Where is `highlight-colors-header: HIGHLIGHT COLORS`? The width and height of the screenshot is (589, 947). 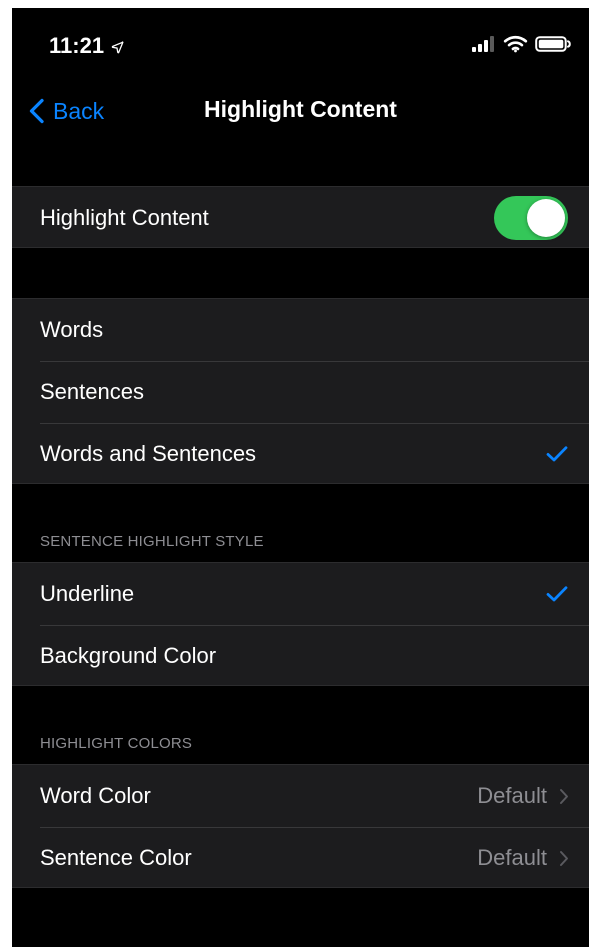
highlight-colors-header: HIGHLIGHT COLORS is located at coordinates (116, 743).